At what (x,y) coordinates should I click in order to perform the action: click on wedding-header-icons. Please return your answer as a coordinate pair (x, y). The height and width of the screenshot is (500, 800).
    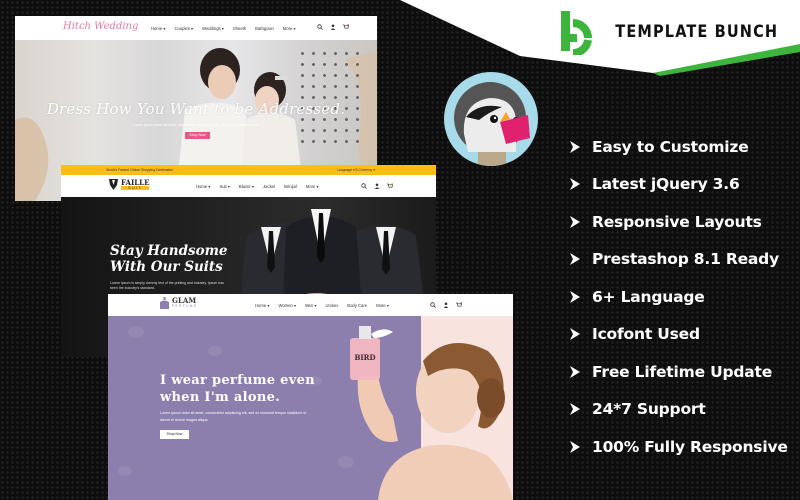
    Looking at the image, I should click on (333, 27).